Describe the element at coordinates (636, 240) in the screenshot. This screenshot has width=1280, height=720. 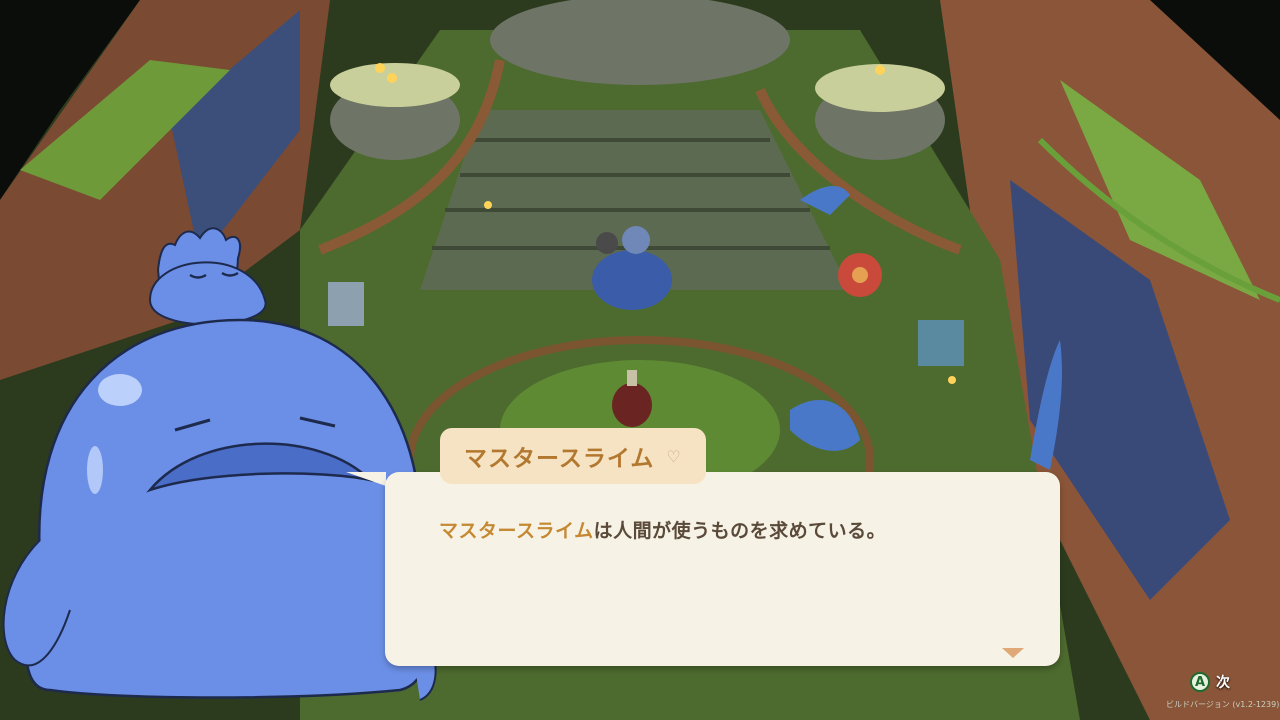
I see `player-character-head` at that location.